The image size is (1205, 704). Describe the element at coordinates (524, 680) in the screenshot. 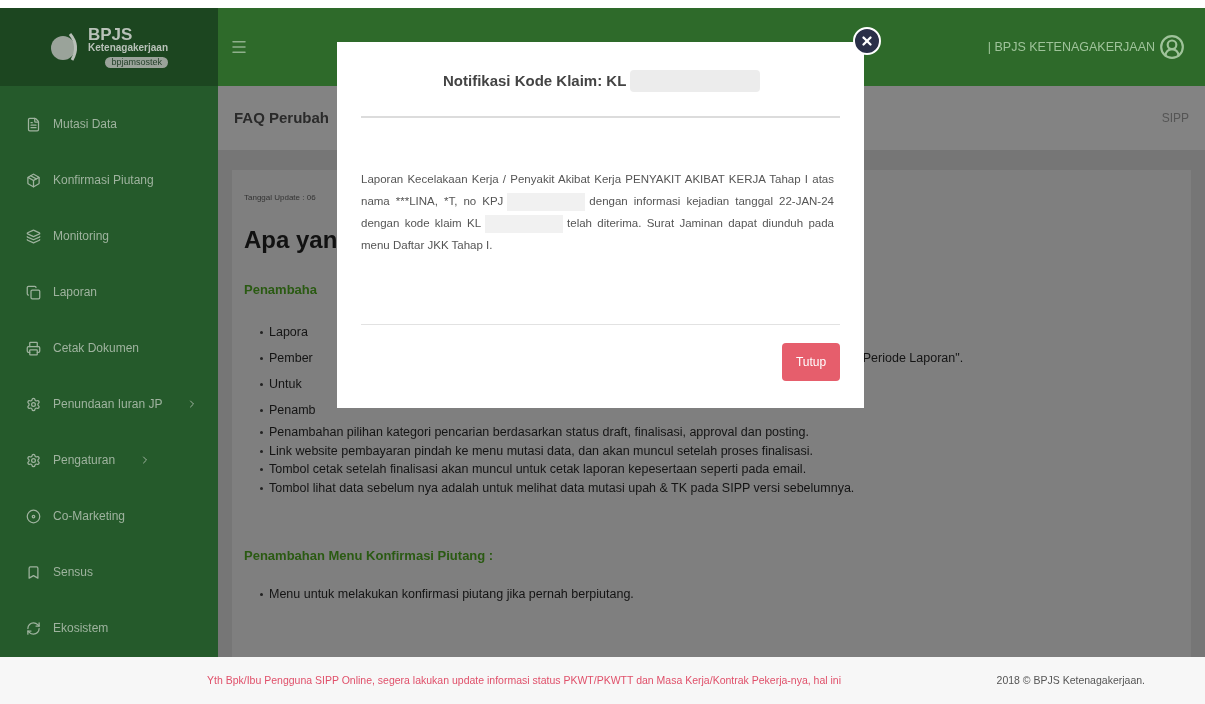

I see `footer-notice: Yth Bpk/Ibu Pengguna SIPP Online, segera lakukan update informasi status PKWT/PKWTT dan Masa Kerja/Kontrak Pekerja-nya, hal ini` at that location.